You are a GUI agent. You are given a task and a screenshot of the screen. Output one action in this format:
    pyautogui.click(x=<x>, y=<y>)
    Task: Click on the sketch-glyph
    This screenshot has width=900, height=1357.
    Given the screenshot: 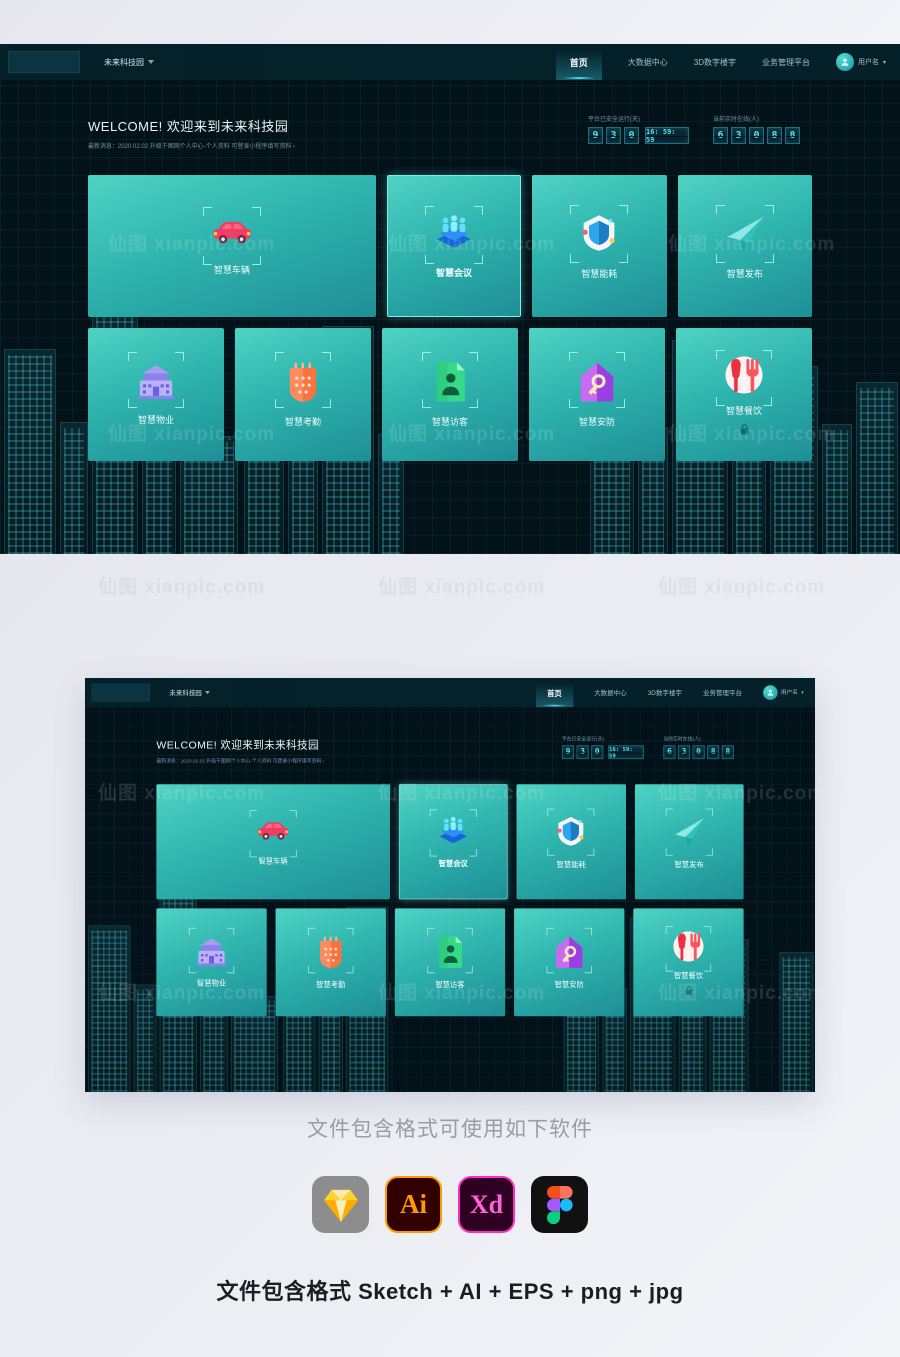 What is the action you would take?
    pyautogui.click(x=340, y=1205)
    